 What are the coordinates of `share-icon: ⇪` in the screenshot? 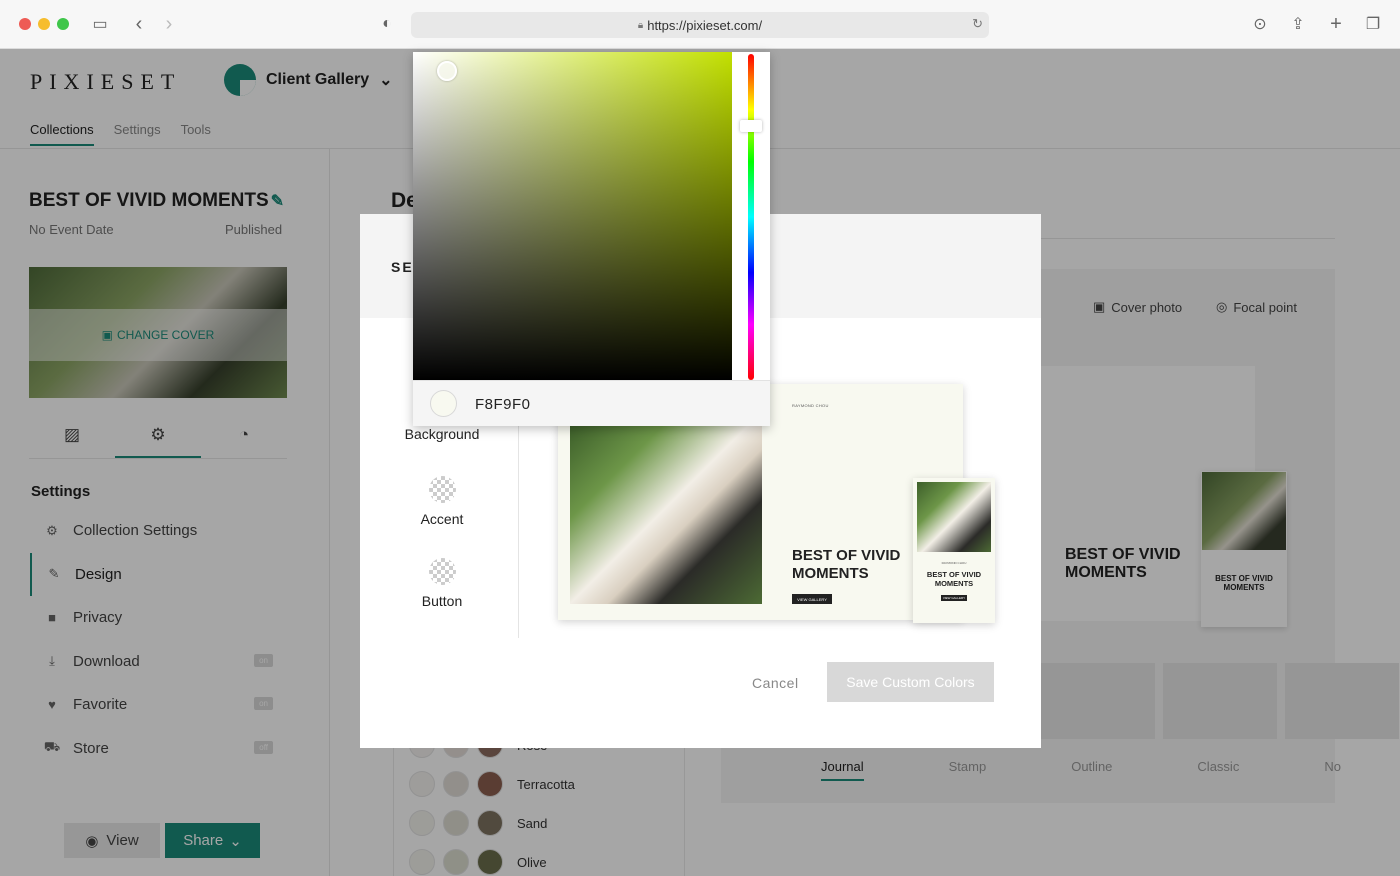 It's located at (1298, 24).